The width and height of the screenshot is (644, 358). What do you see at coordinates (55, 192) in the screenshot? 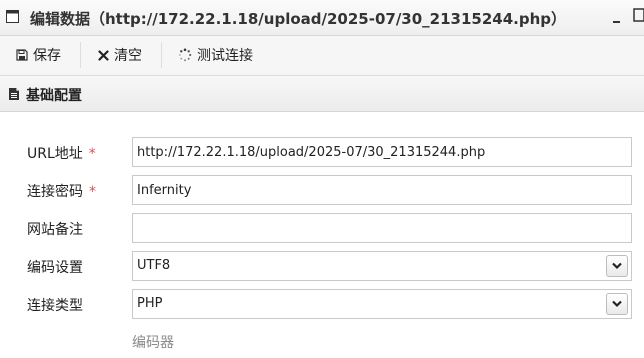
I see `password-label-text: 连接密码` at bounding box center [55, 192].